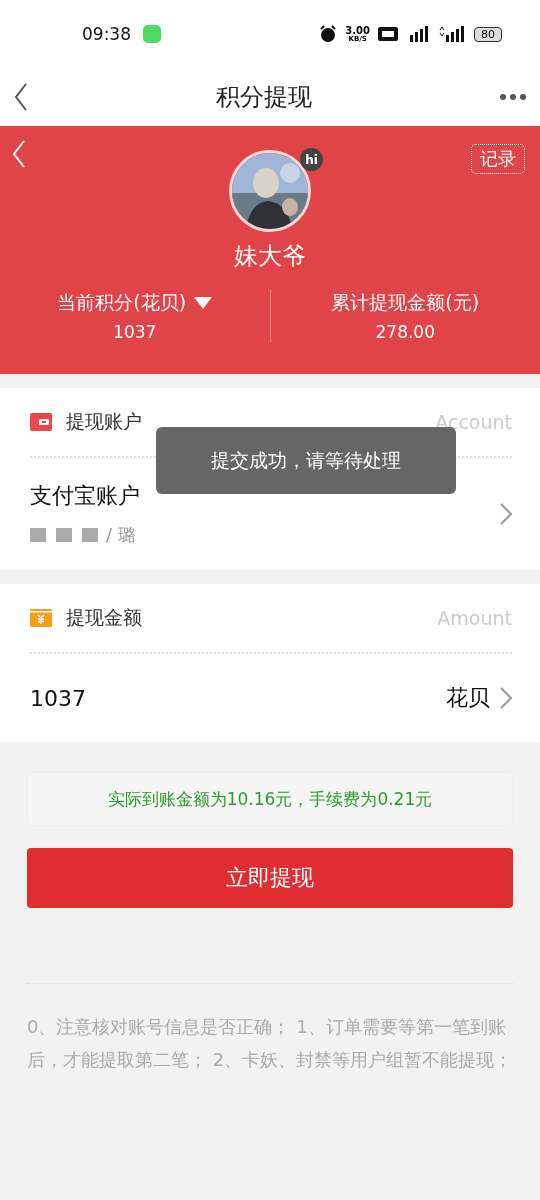 This screenshot has height=1200, width=540. What do you see at coordinates (41, 422) in the screenshot?
I see `wallet-icon` at bounding box center [41, 422].